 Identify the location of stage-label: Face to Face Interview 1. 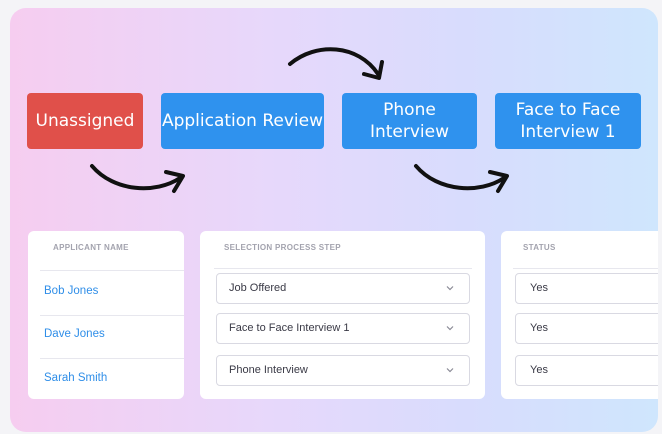
(568, 121).